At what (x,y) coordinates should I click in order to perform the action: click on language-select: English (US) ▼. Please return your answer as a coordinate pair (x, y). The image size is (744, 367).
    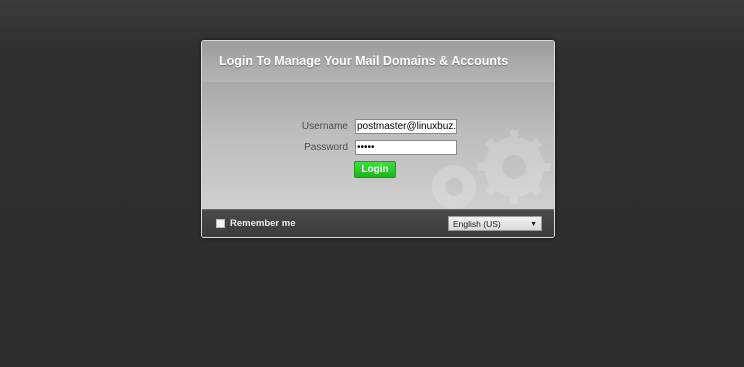
    Looking at the image, I should click on (495, 223).